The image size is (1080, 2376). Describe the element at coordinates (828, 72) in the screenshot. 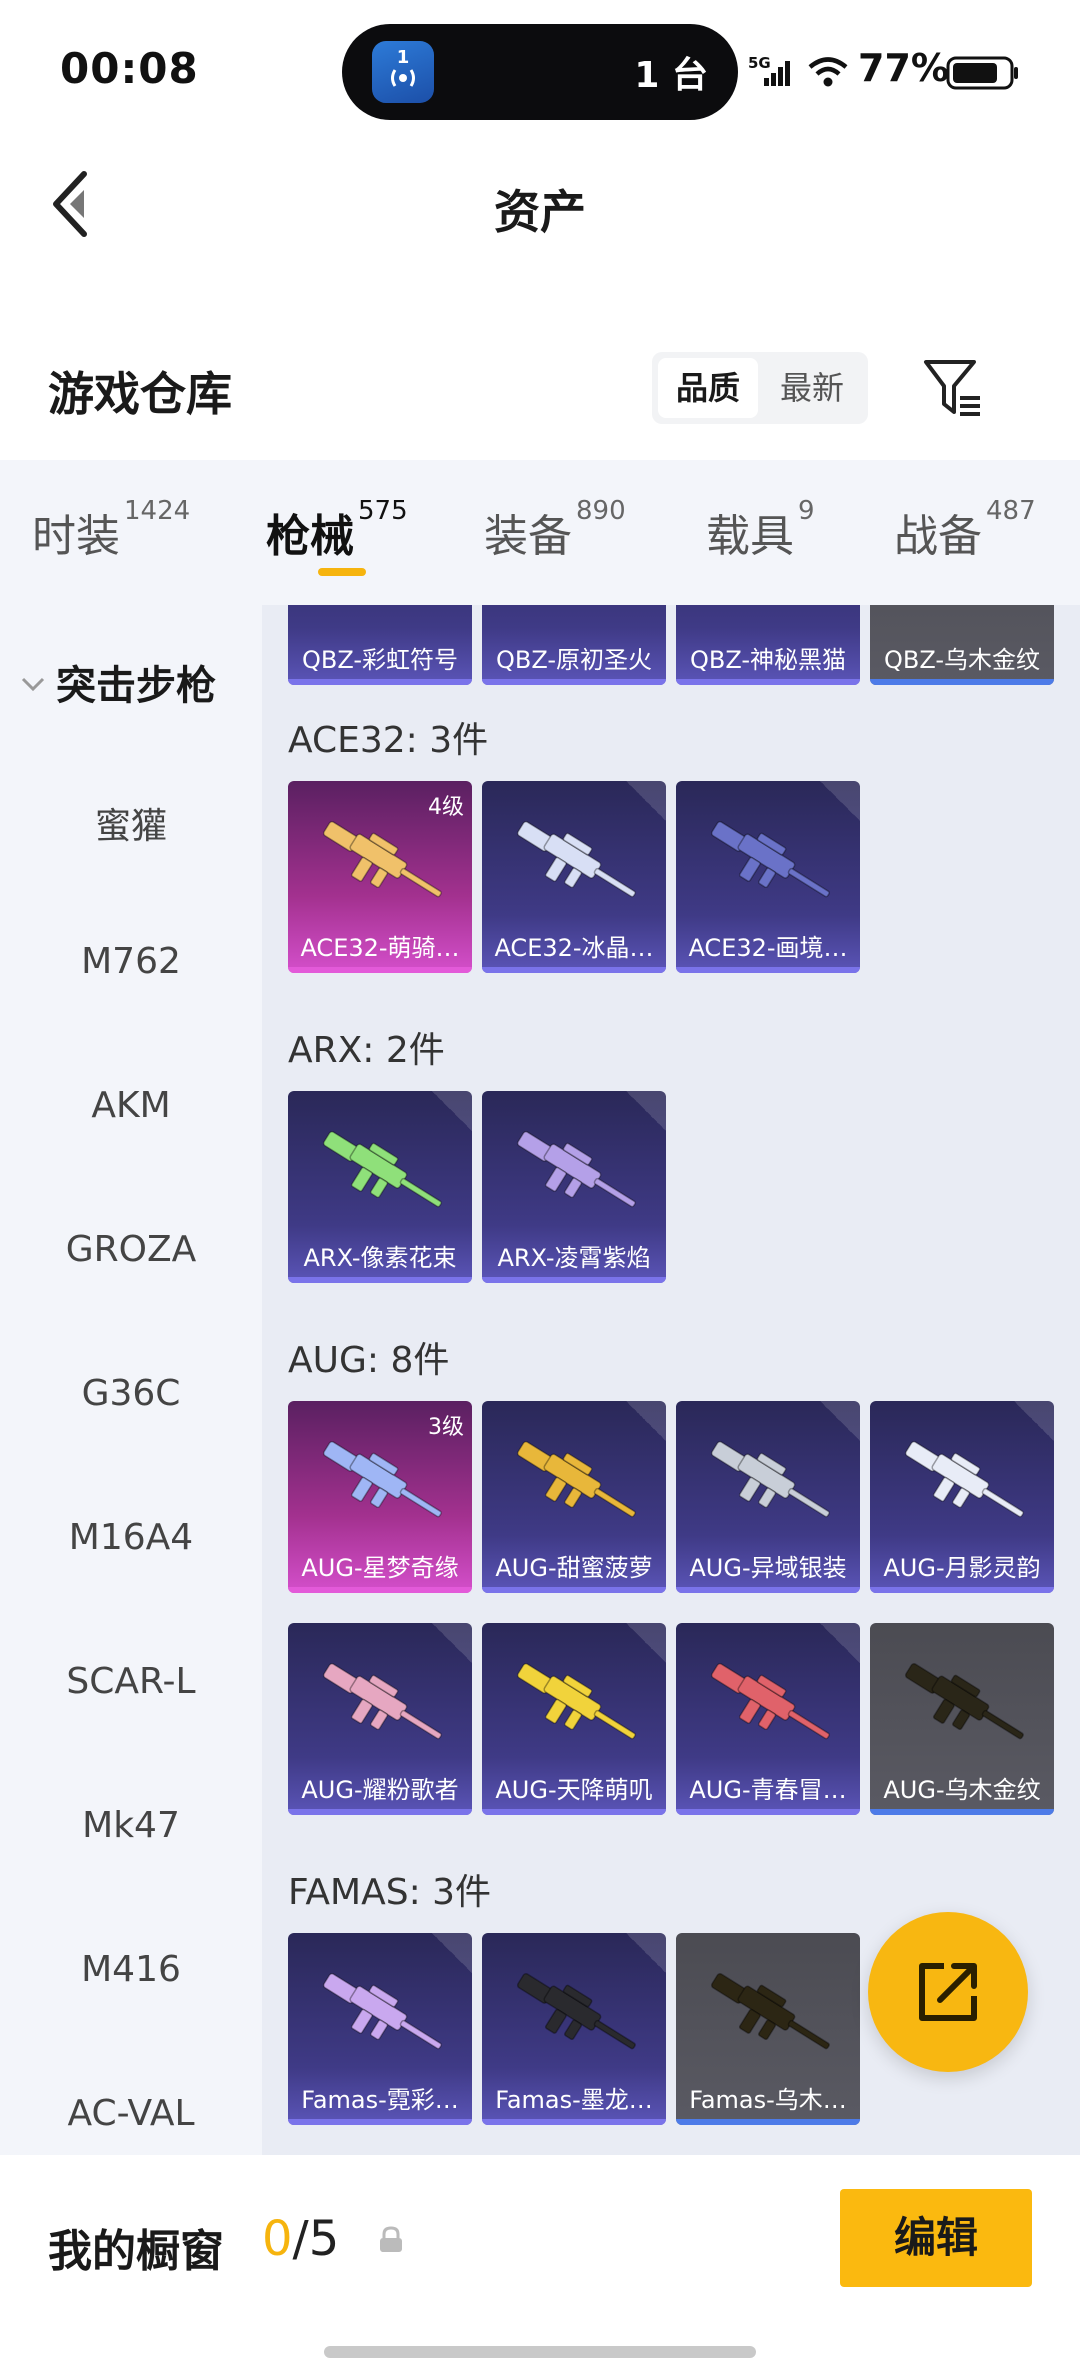

I see `wifi-icon` at that location.